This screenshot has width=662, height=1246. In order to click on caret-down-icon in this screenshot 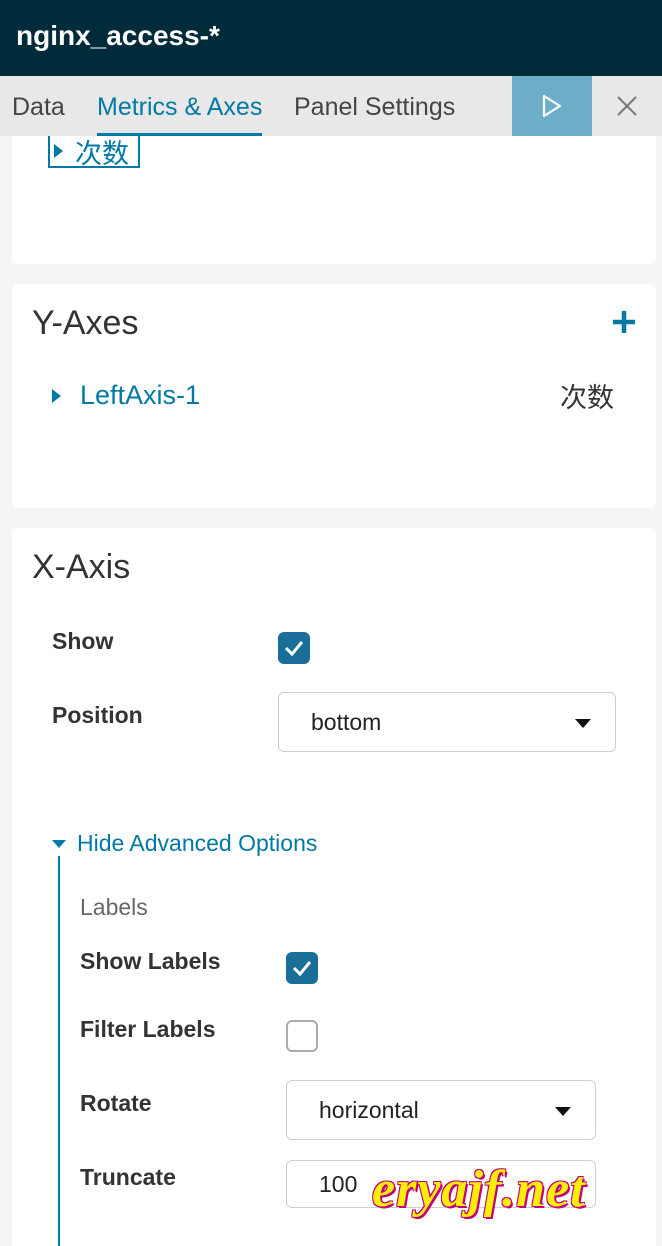, I will do `click(59, 843)`.